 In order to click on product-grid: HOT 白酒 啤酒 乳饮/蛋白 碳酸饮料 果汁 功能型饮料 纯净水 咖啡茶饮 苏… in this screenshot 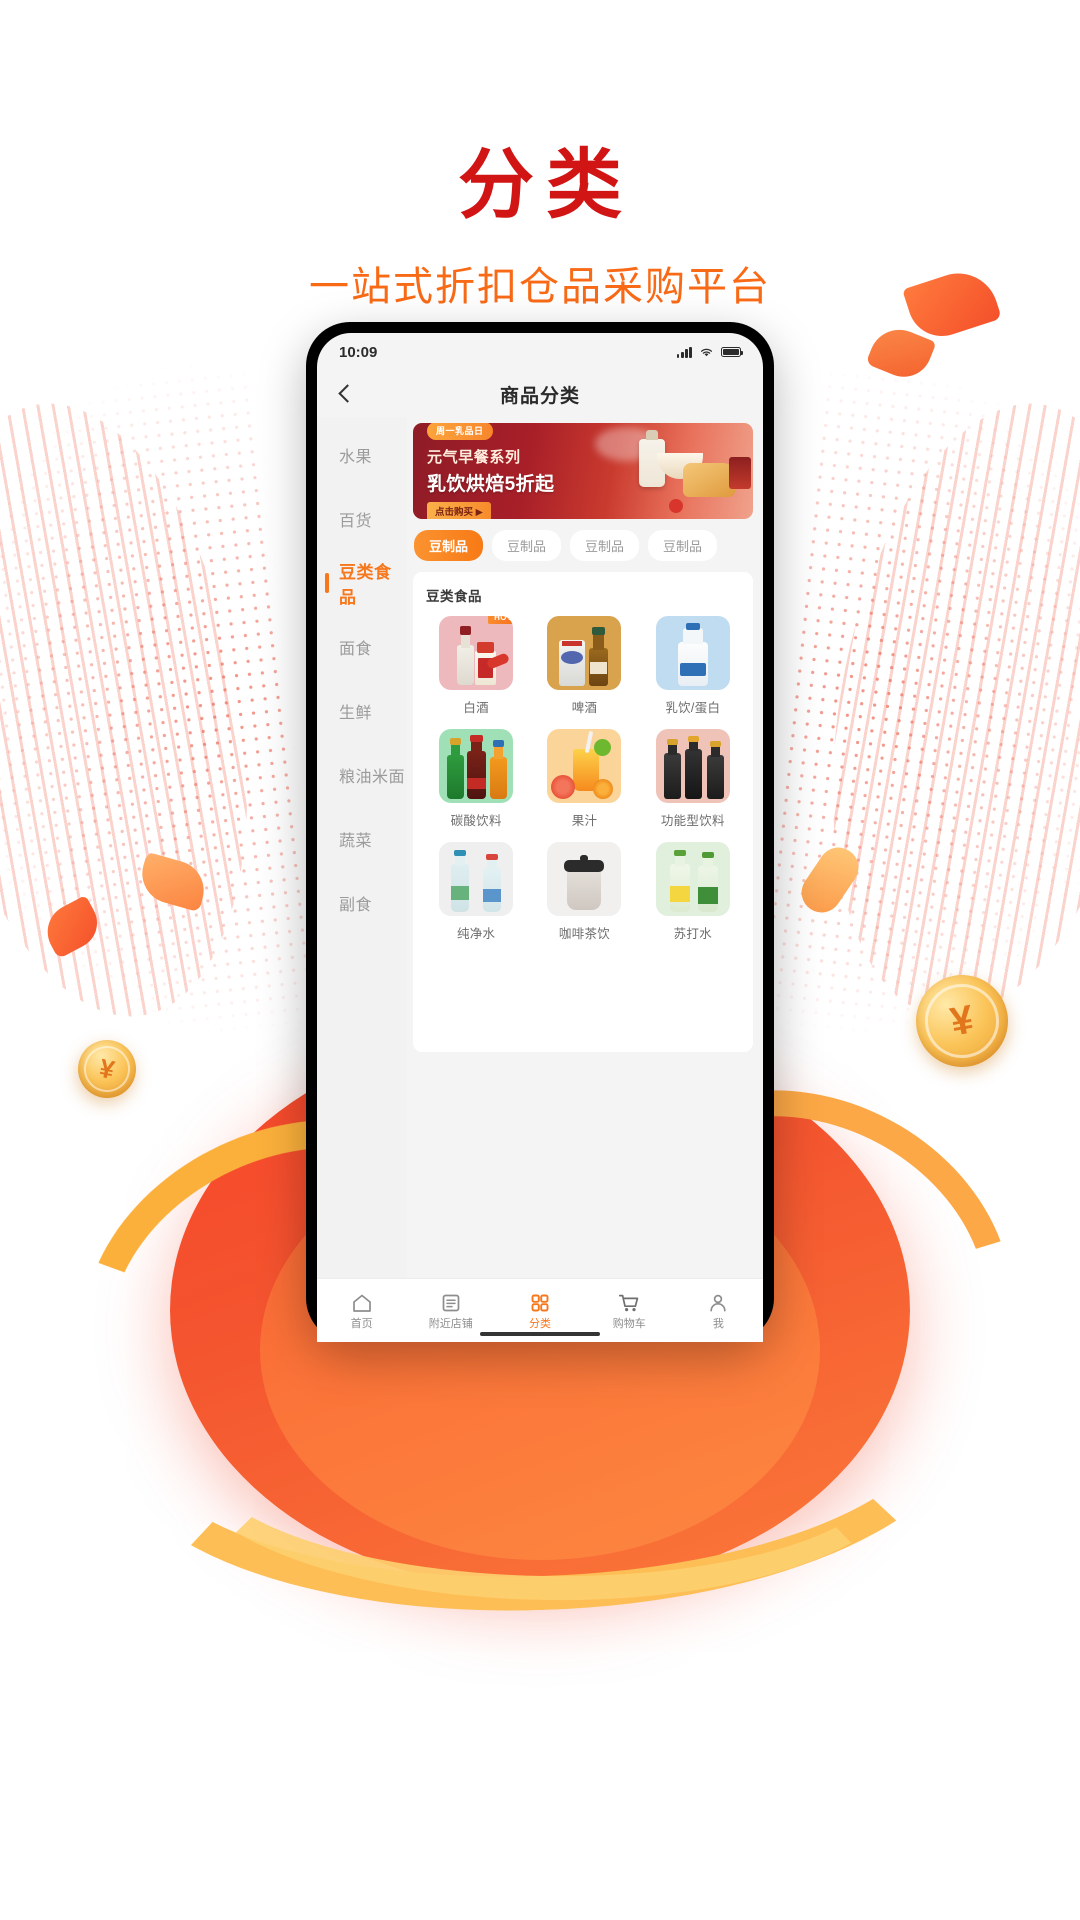, I will do `click(584, 779)`.